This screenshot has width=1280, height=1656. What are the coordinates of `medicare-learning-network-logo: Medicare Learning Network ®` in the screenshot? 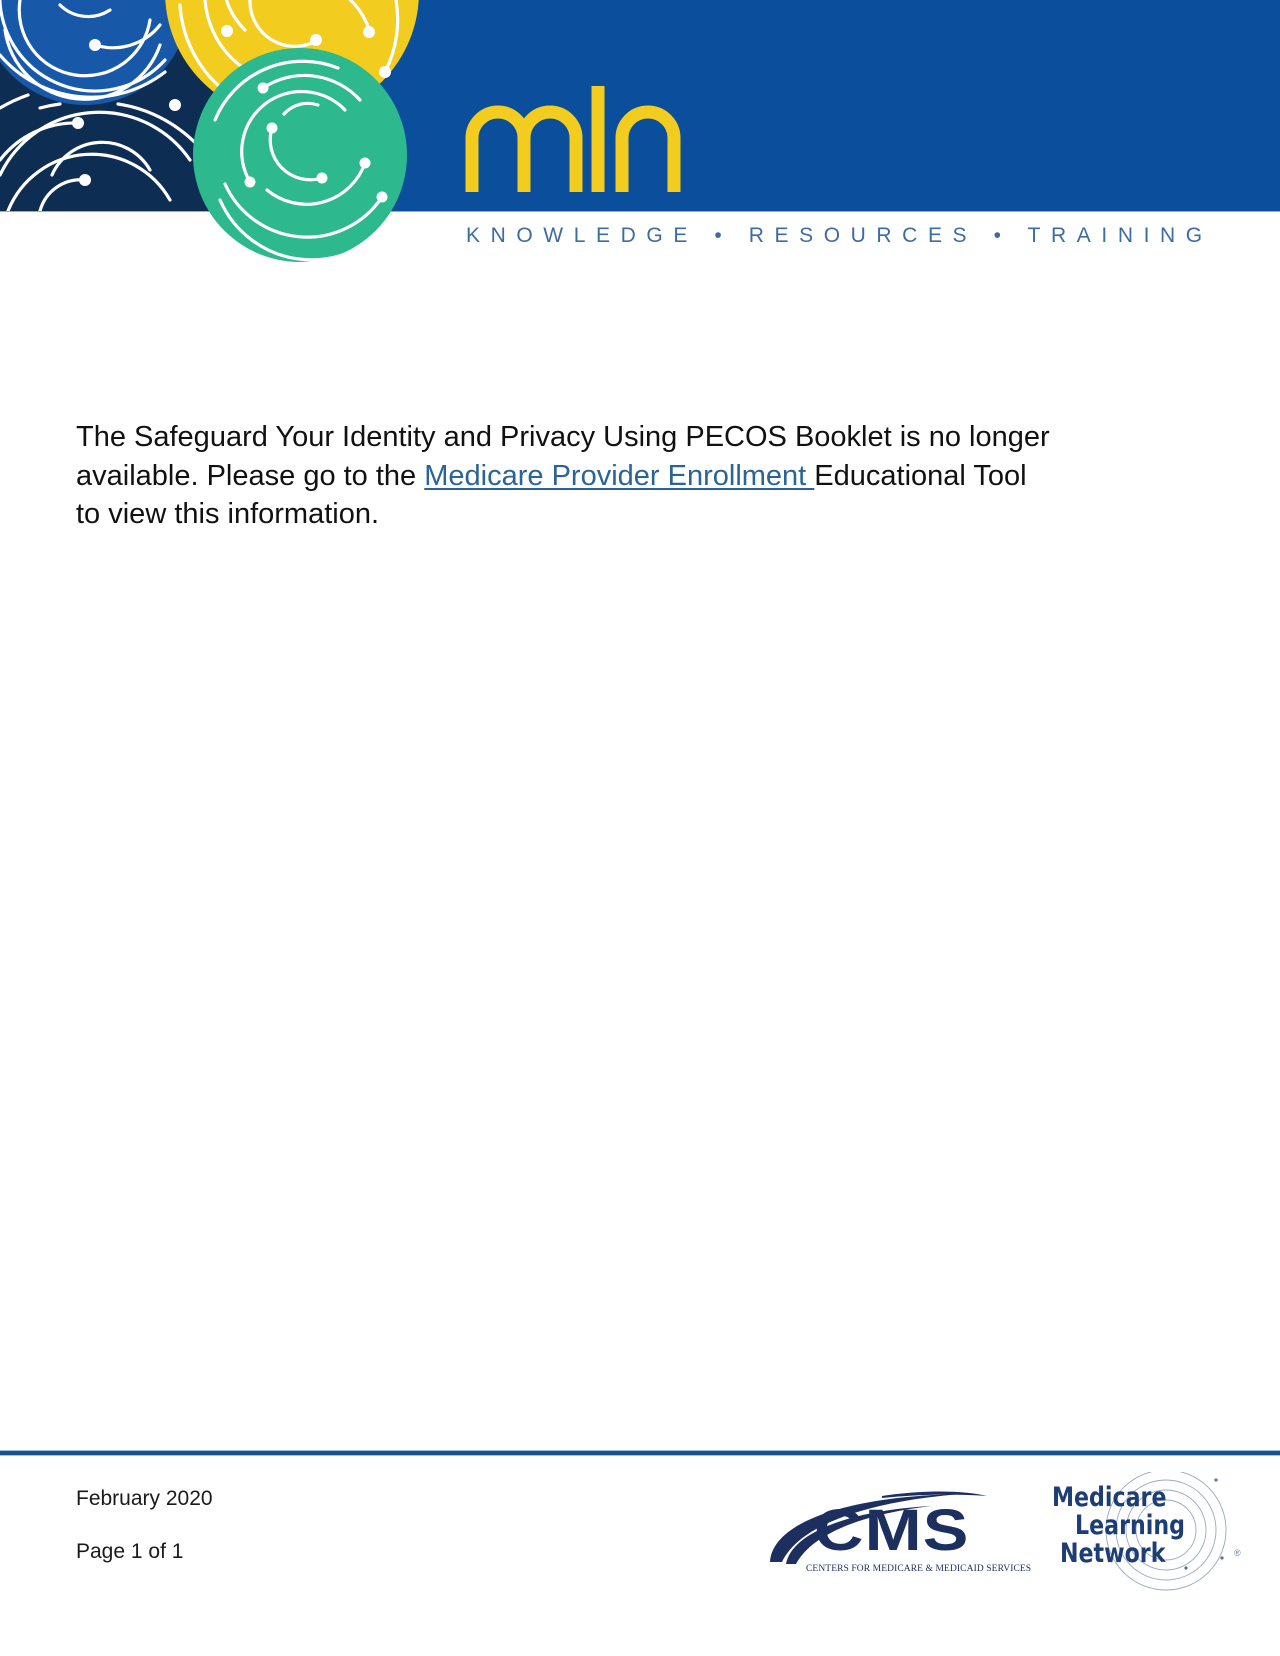 It's located at (1163, 1532).